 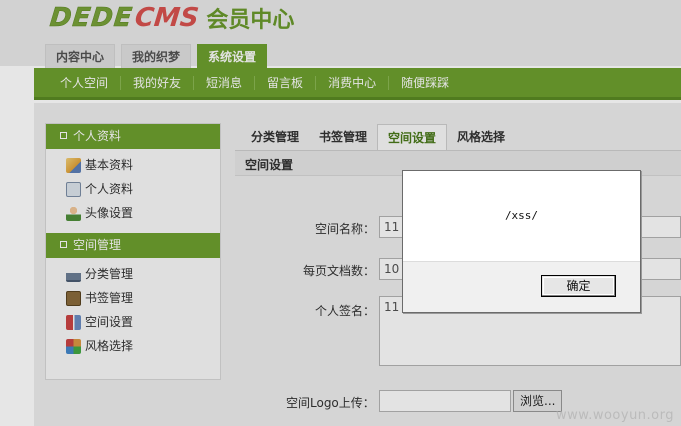 What do you see at coordinates (275, 137) in the screenshot?
I see `tab-category: 分类管理` at bounding box center [275, 137].